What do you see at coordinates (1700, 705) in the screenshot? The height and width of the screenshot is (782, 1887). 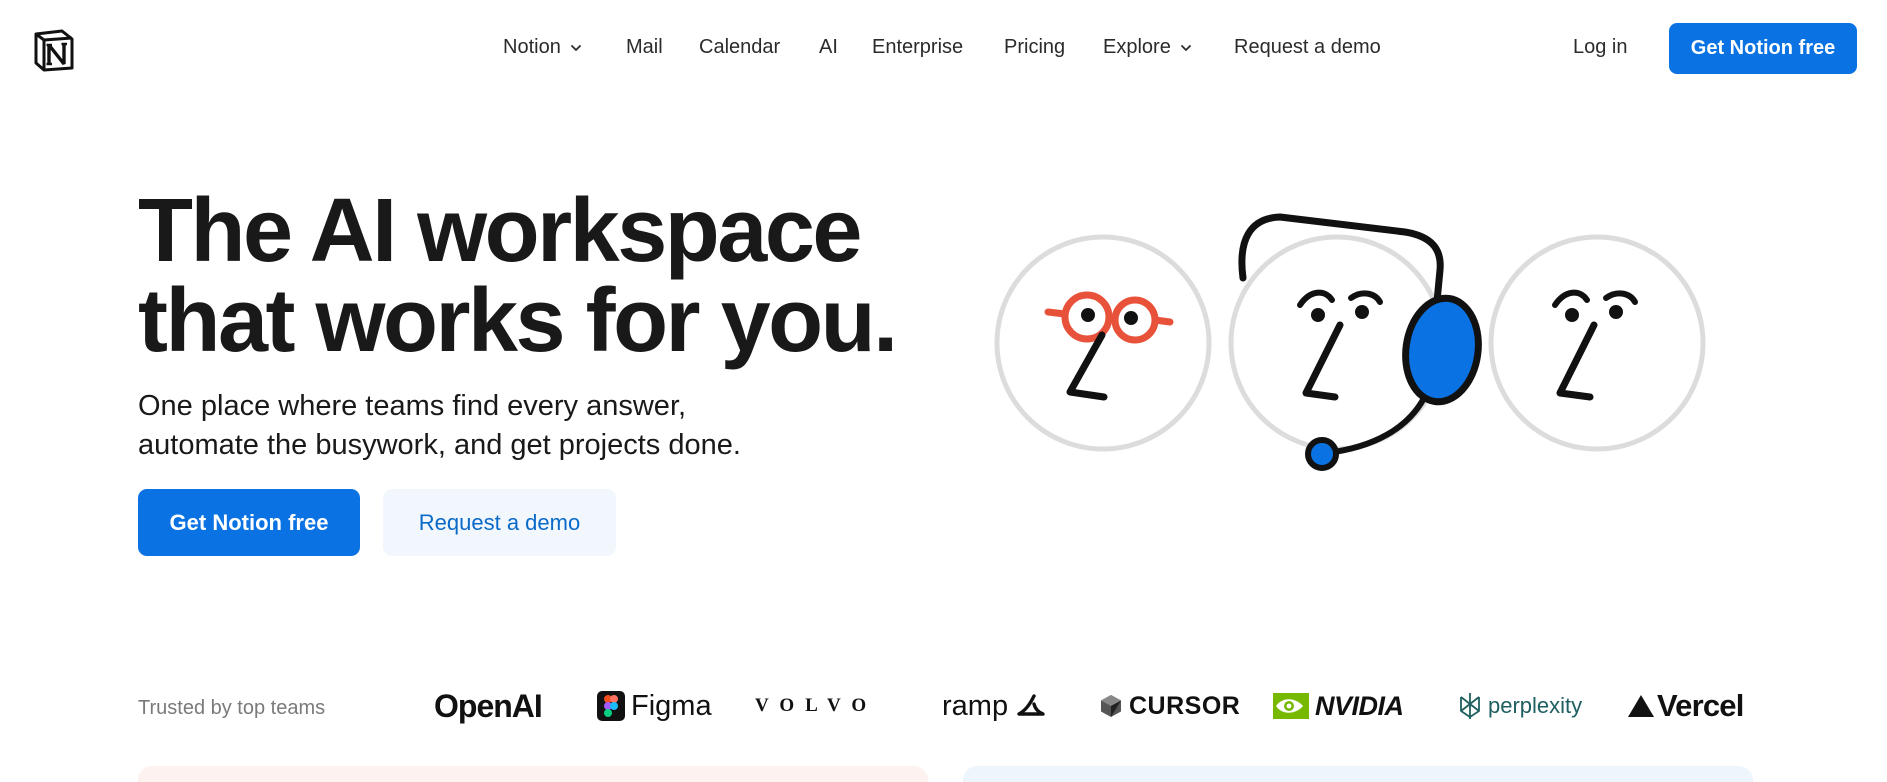 I see `brand-name: Vercel` at bounding box center [1700, 705].